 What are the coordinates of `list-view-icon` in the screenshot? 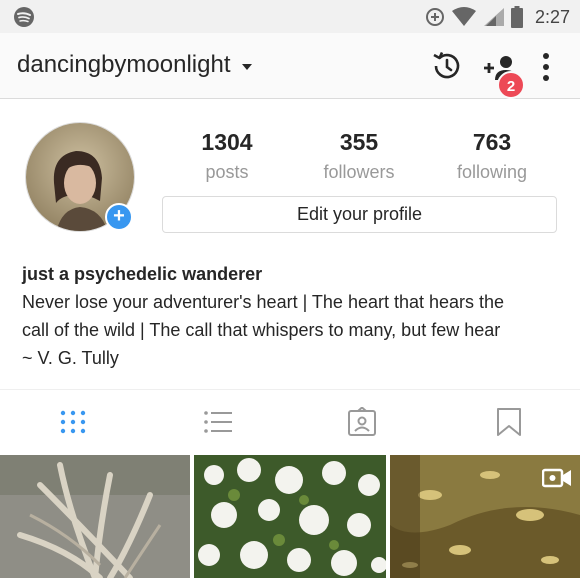 It's located at (218, 422).